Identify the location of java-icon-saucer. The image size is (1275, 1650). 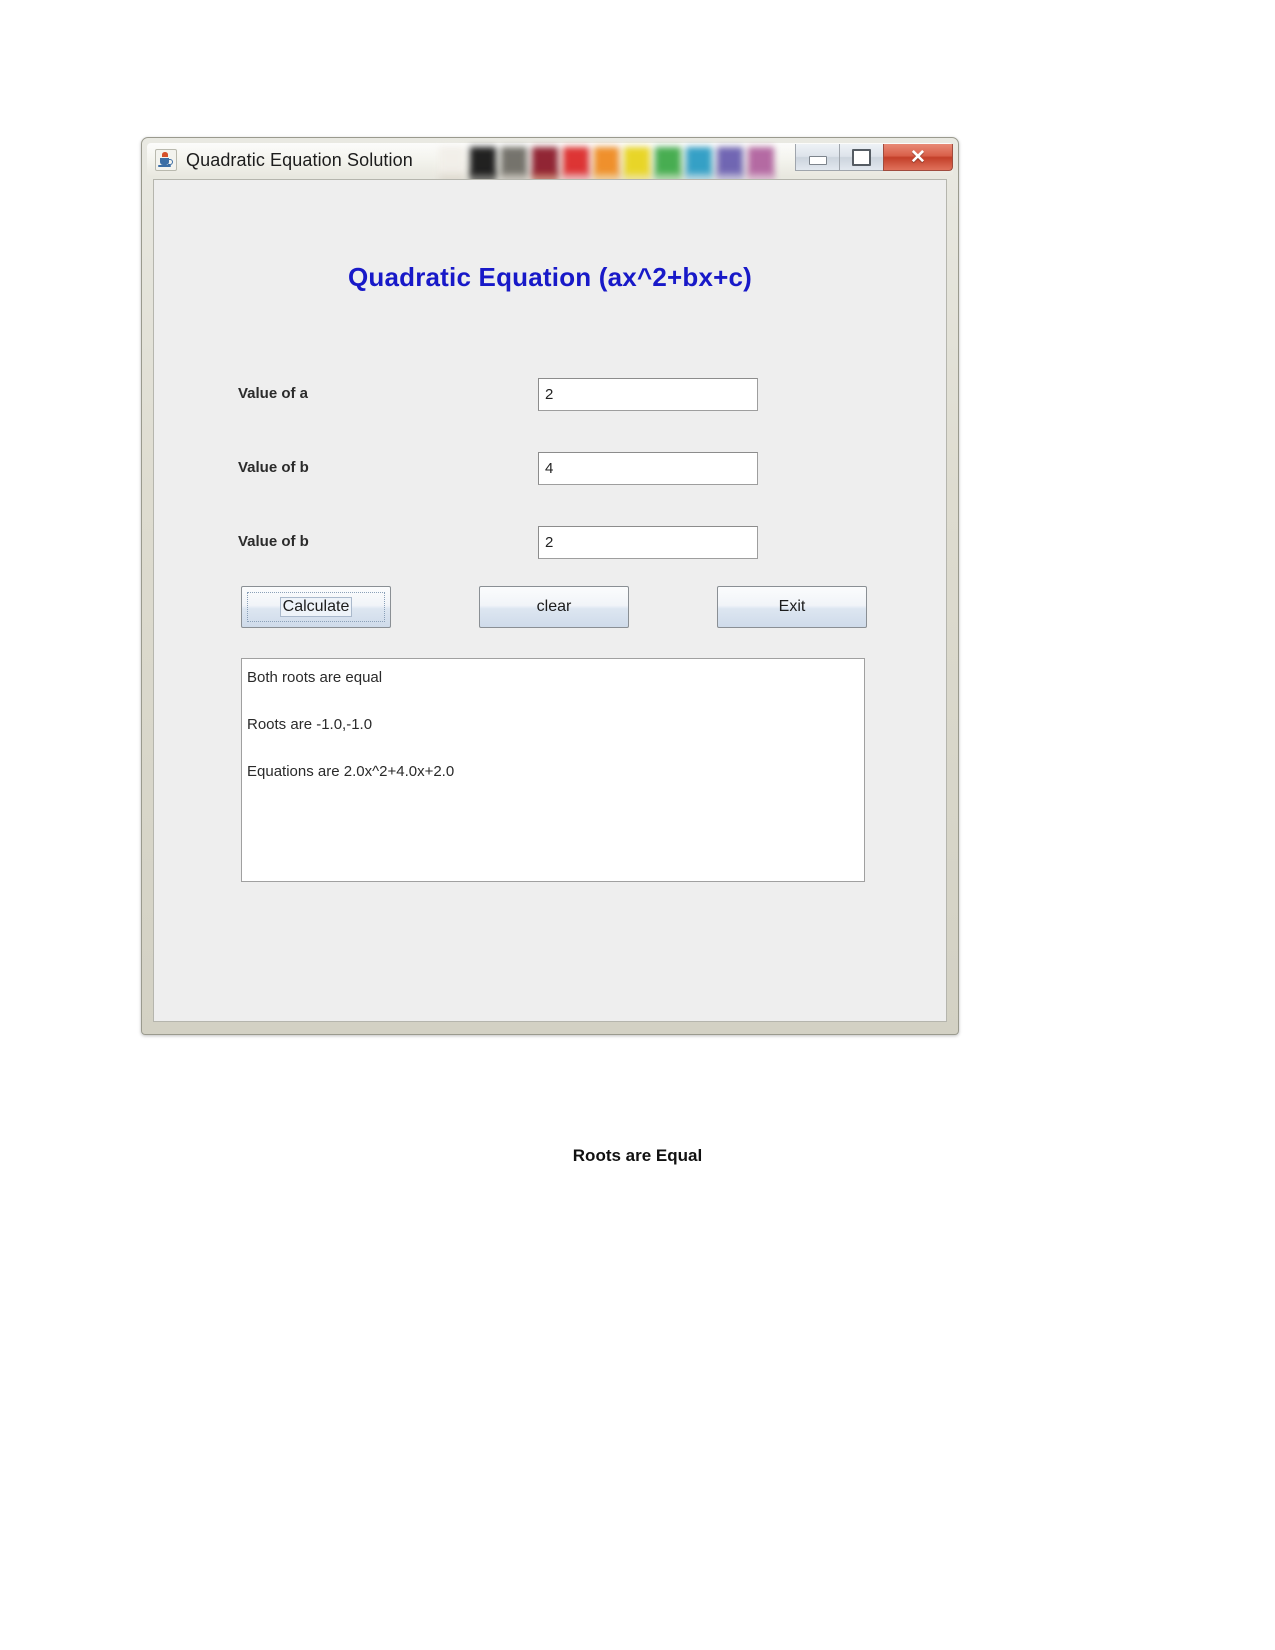
(164, 166).